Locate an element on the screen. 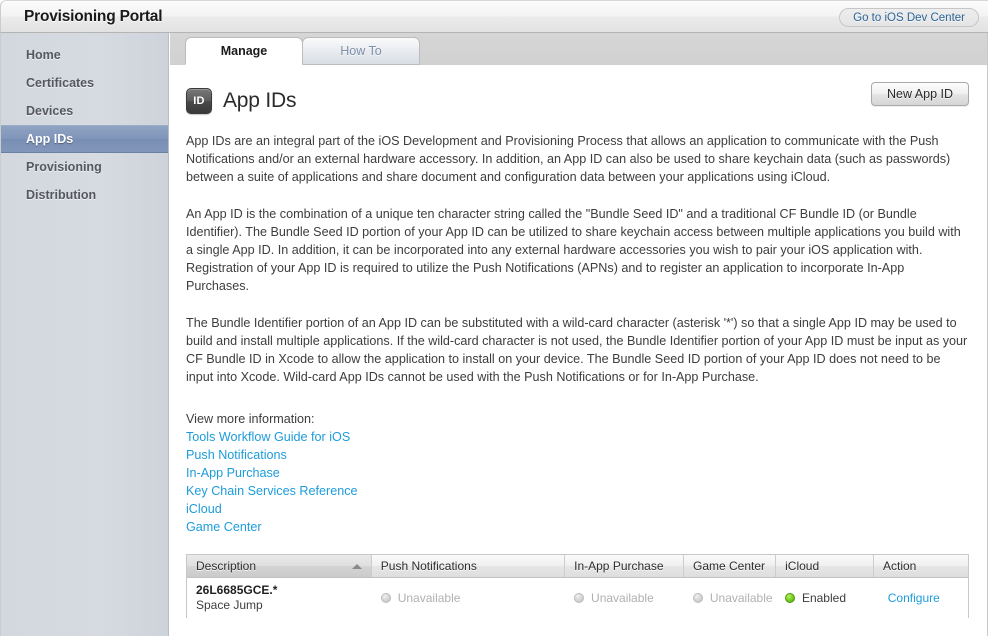 Image resolution: width=988 pixels, height=636 pixels. app-id-bundle: 26L6685GCE.* is located at coordinates (237, 590).